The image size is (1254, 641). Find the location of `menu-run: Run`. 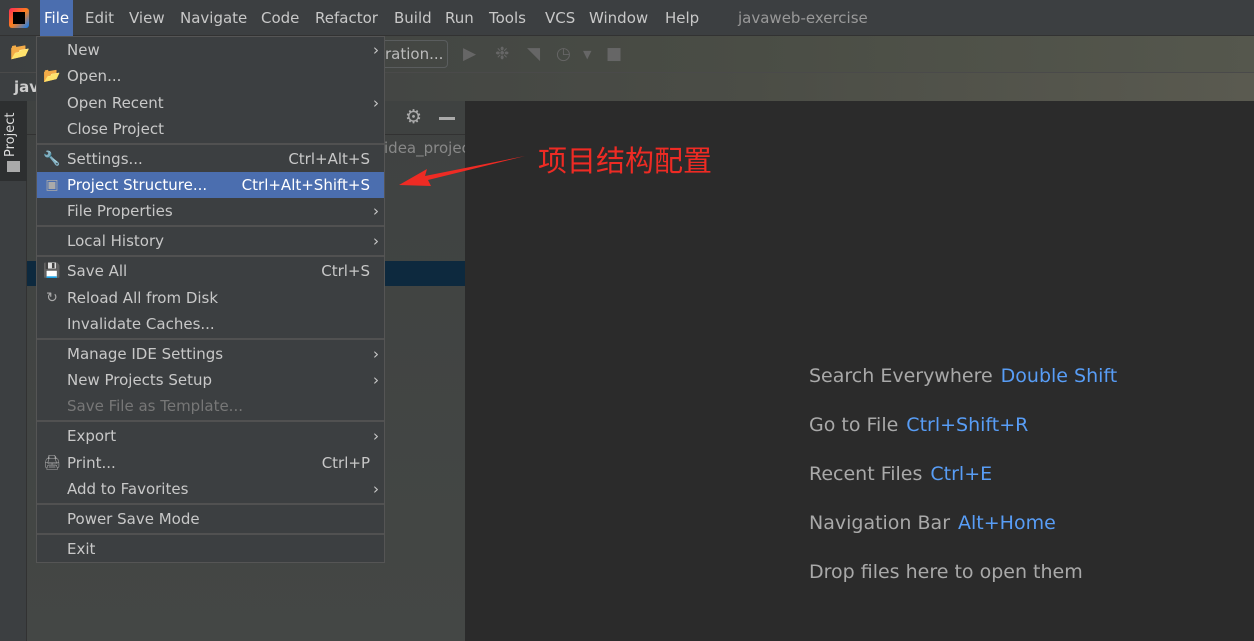

menu-run: Run is located at coordinates (459, 18).